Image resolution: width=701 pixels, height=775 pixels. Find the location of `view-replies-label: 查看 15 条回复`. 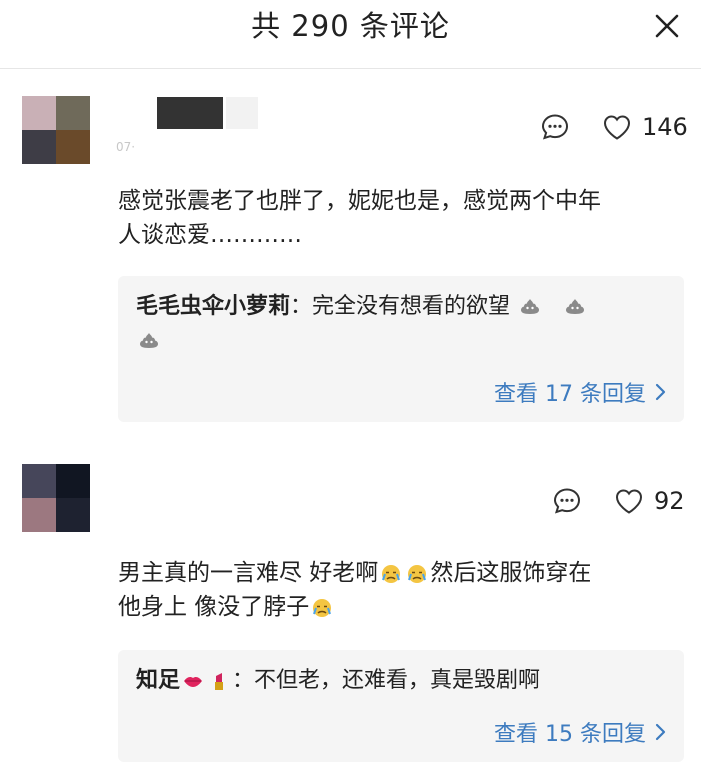

view-replies-label: 查看 15 条回复 is located at coordinates (570, 734).